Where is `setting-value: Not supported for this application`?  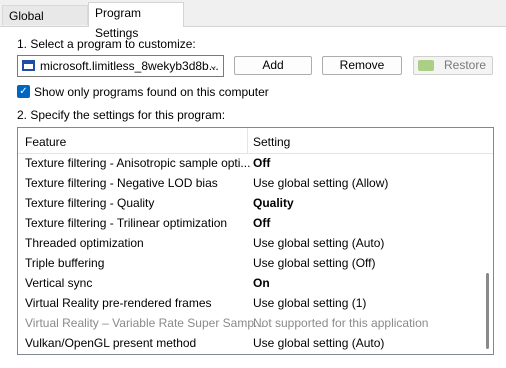 setting-value: Not supported for this application is located at coordinates (341, 323).